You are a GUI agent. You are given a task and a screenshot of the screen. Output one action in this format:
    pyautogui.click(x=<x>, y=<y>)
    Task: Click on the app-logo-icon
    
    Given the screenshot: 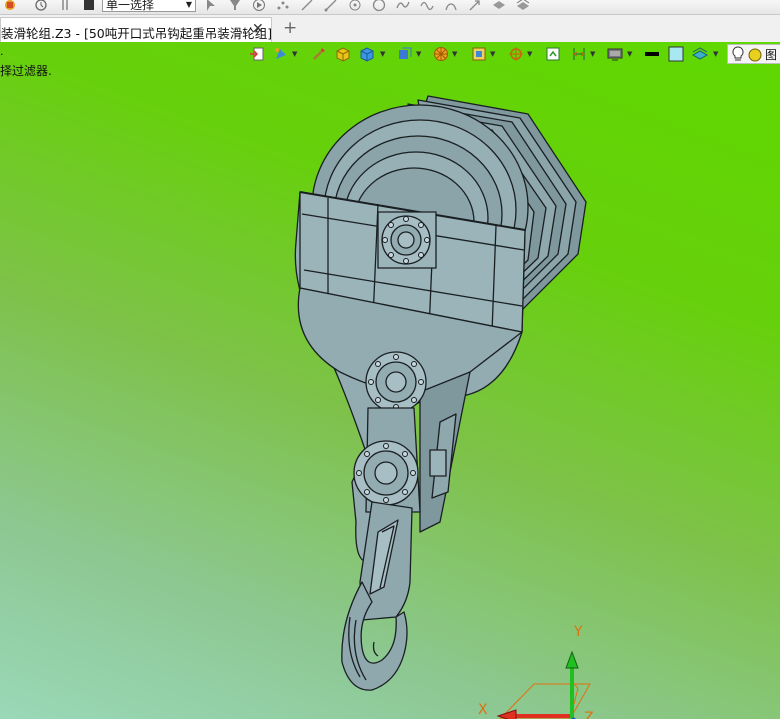 What is the action you would take?
    pyautogui.click(x=10, y=6)
    